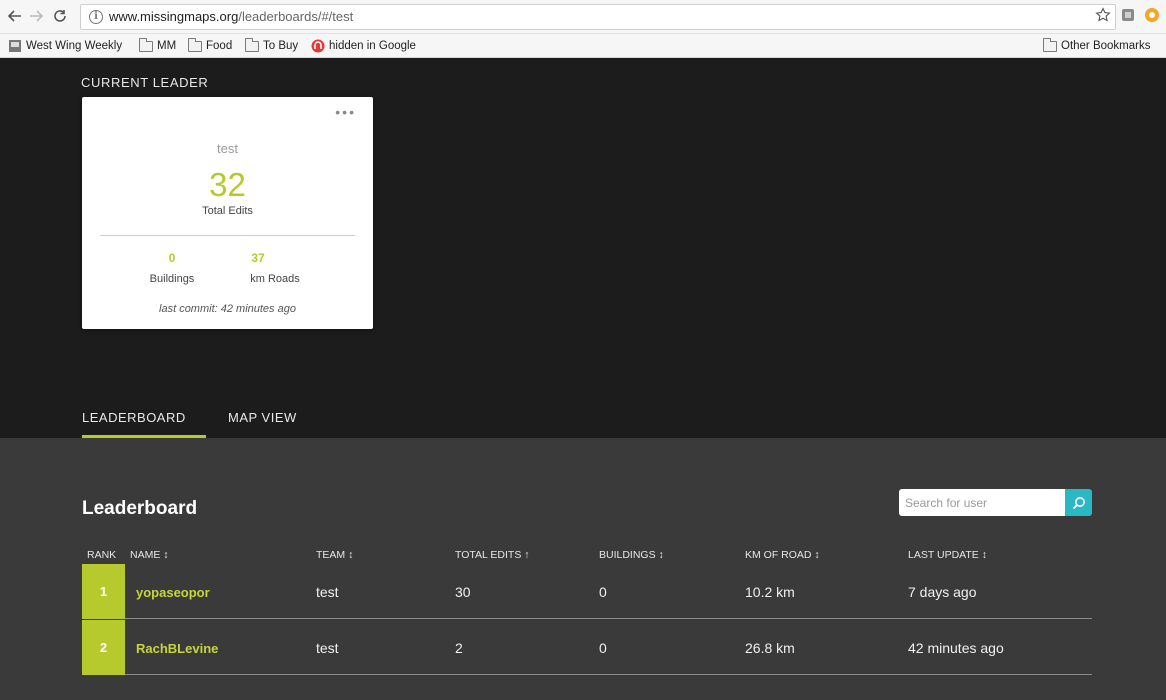 The width and height of the screenshot is (1166, 700). Describe the element at coordinates (174, 16) in the screenshot. I see `url-host: www.missingmaps.org` at that location.